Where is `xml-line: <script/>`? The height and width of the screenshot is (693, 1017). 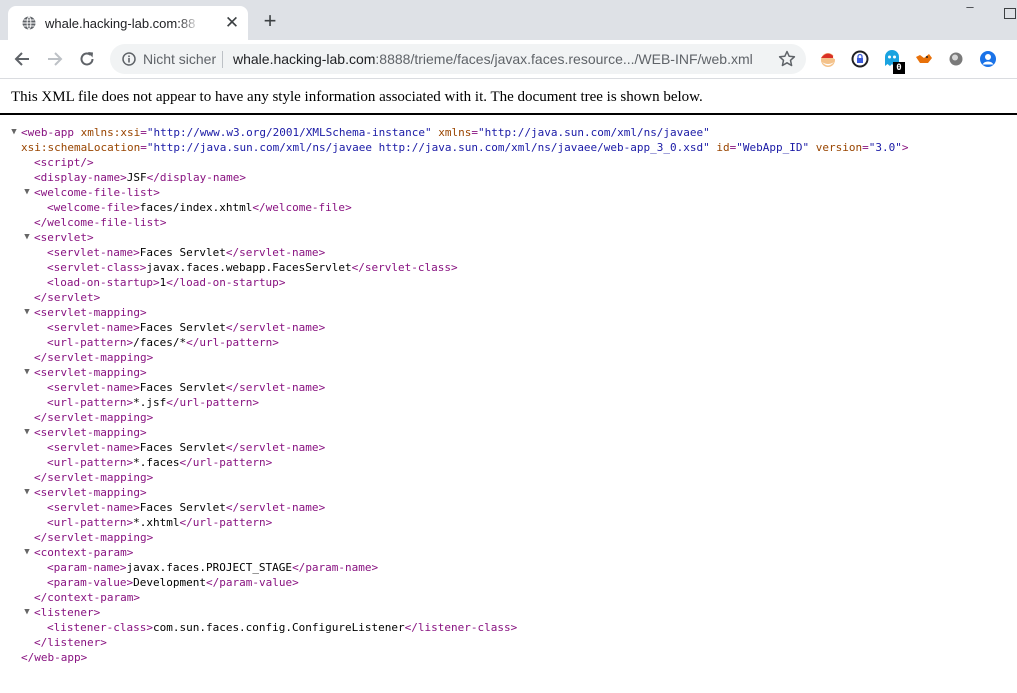 xml-line: <script/> is located at coordinates (64, 162).